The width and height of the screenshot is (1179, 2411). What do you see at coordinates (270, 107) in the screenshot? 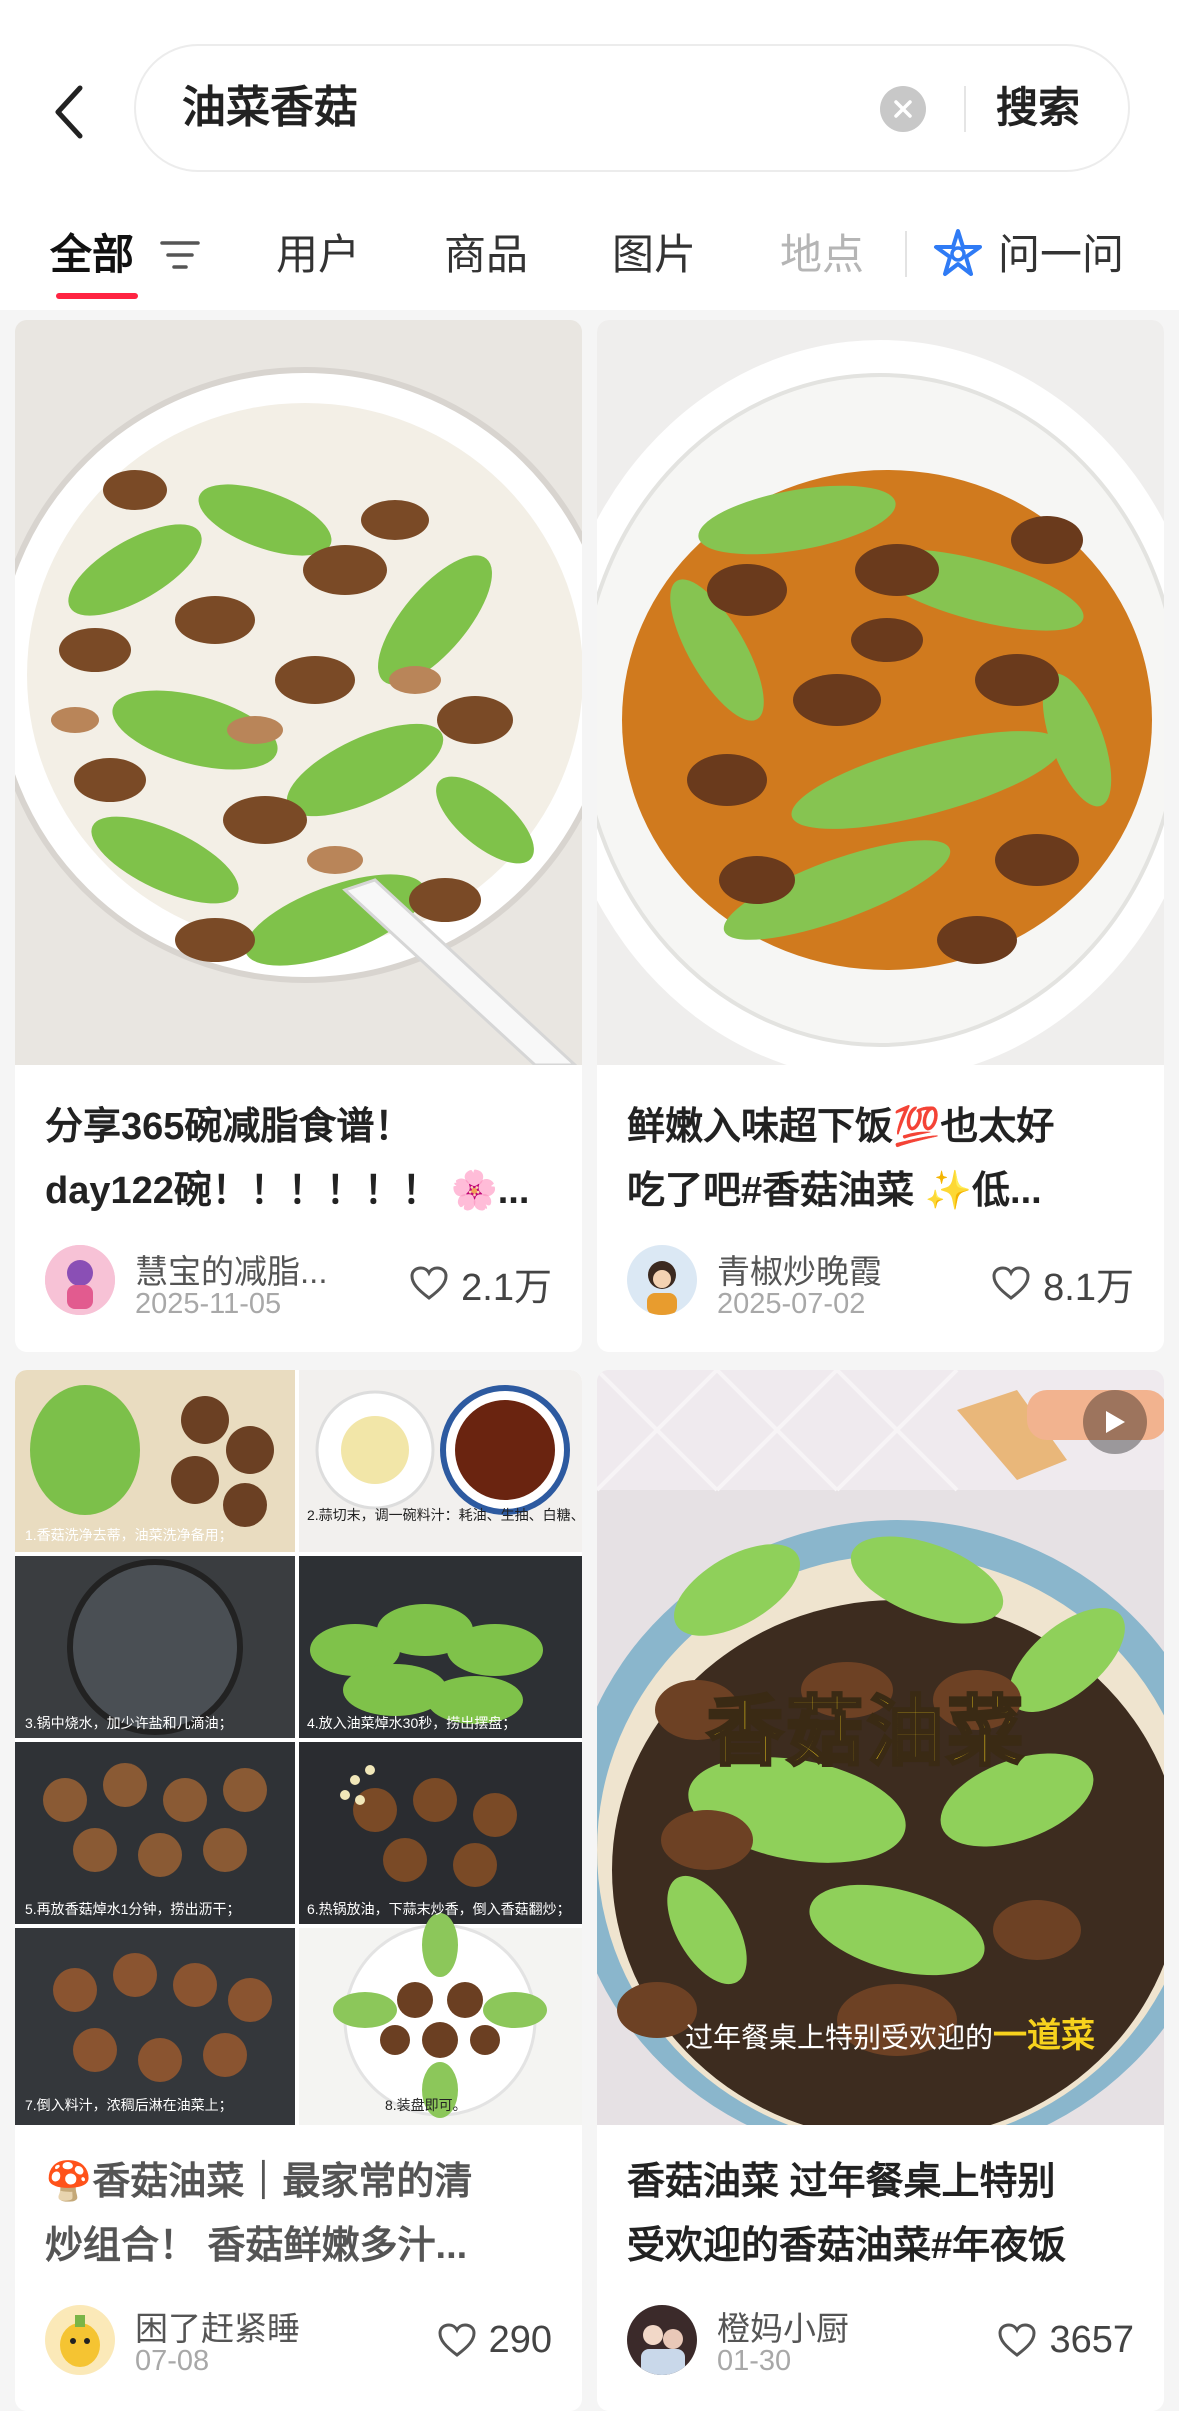
I see `search-query-text: 油菜香菇` at bounding box center [270, 107].